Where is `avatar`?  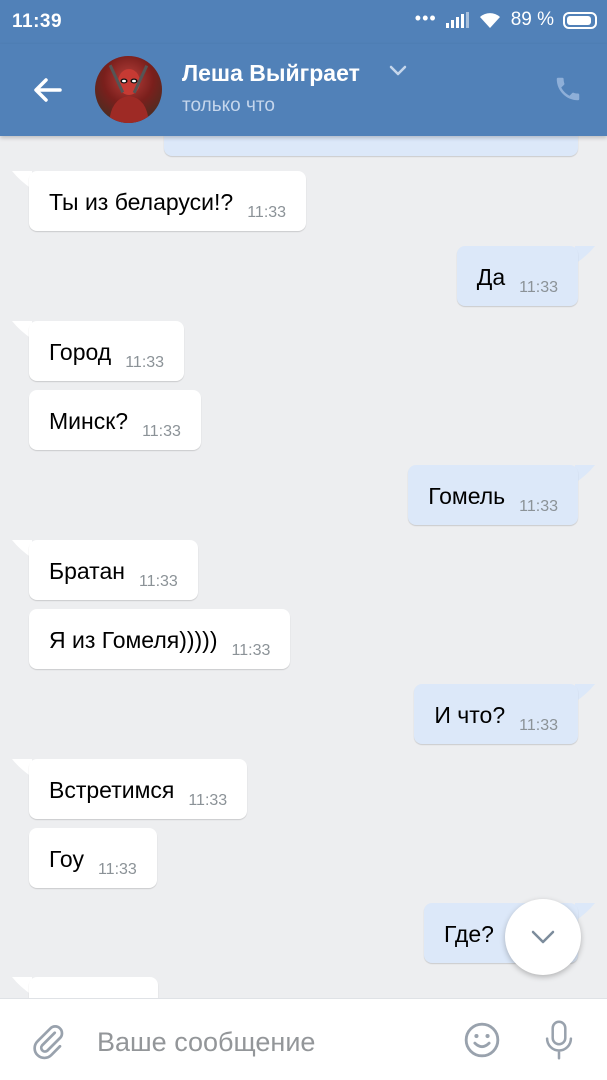
avatar is located at coordinates (128, 89).